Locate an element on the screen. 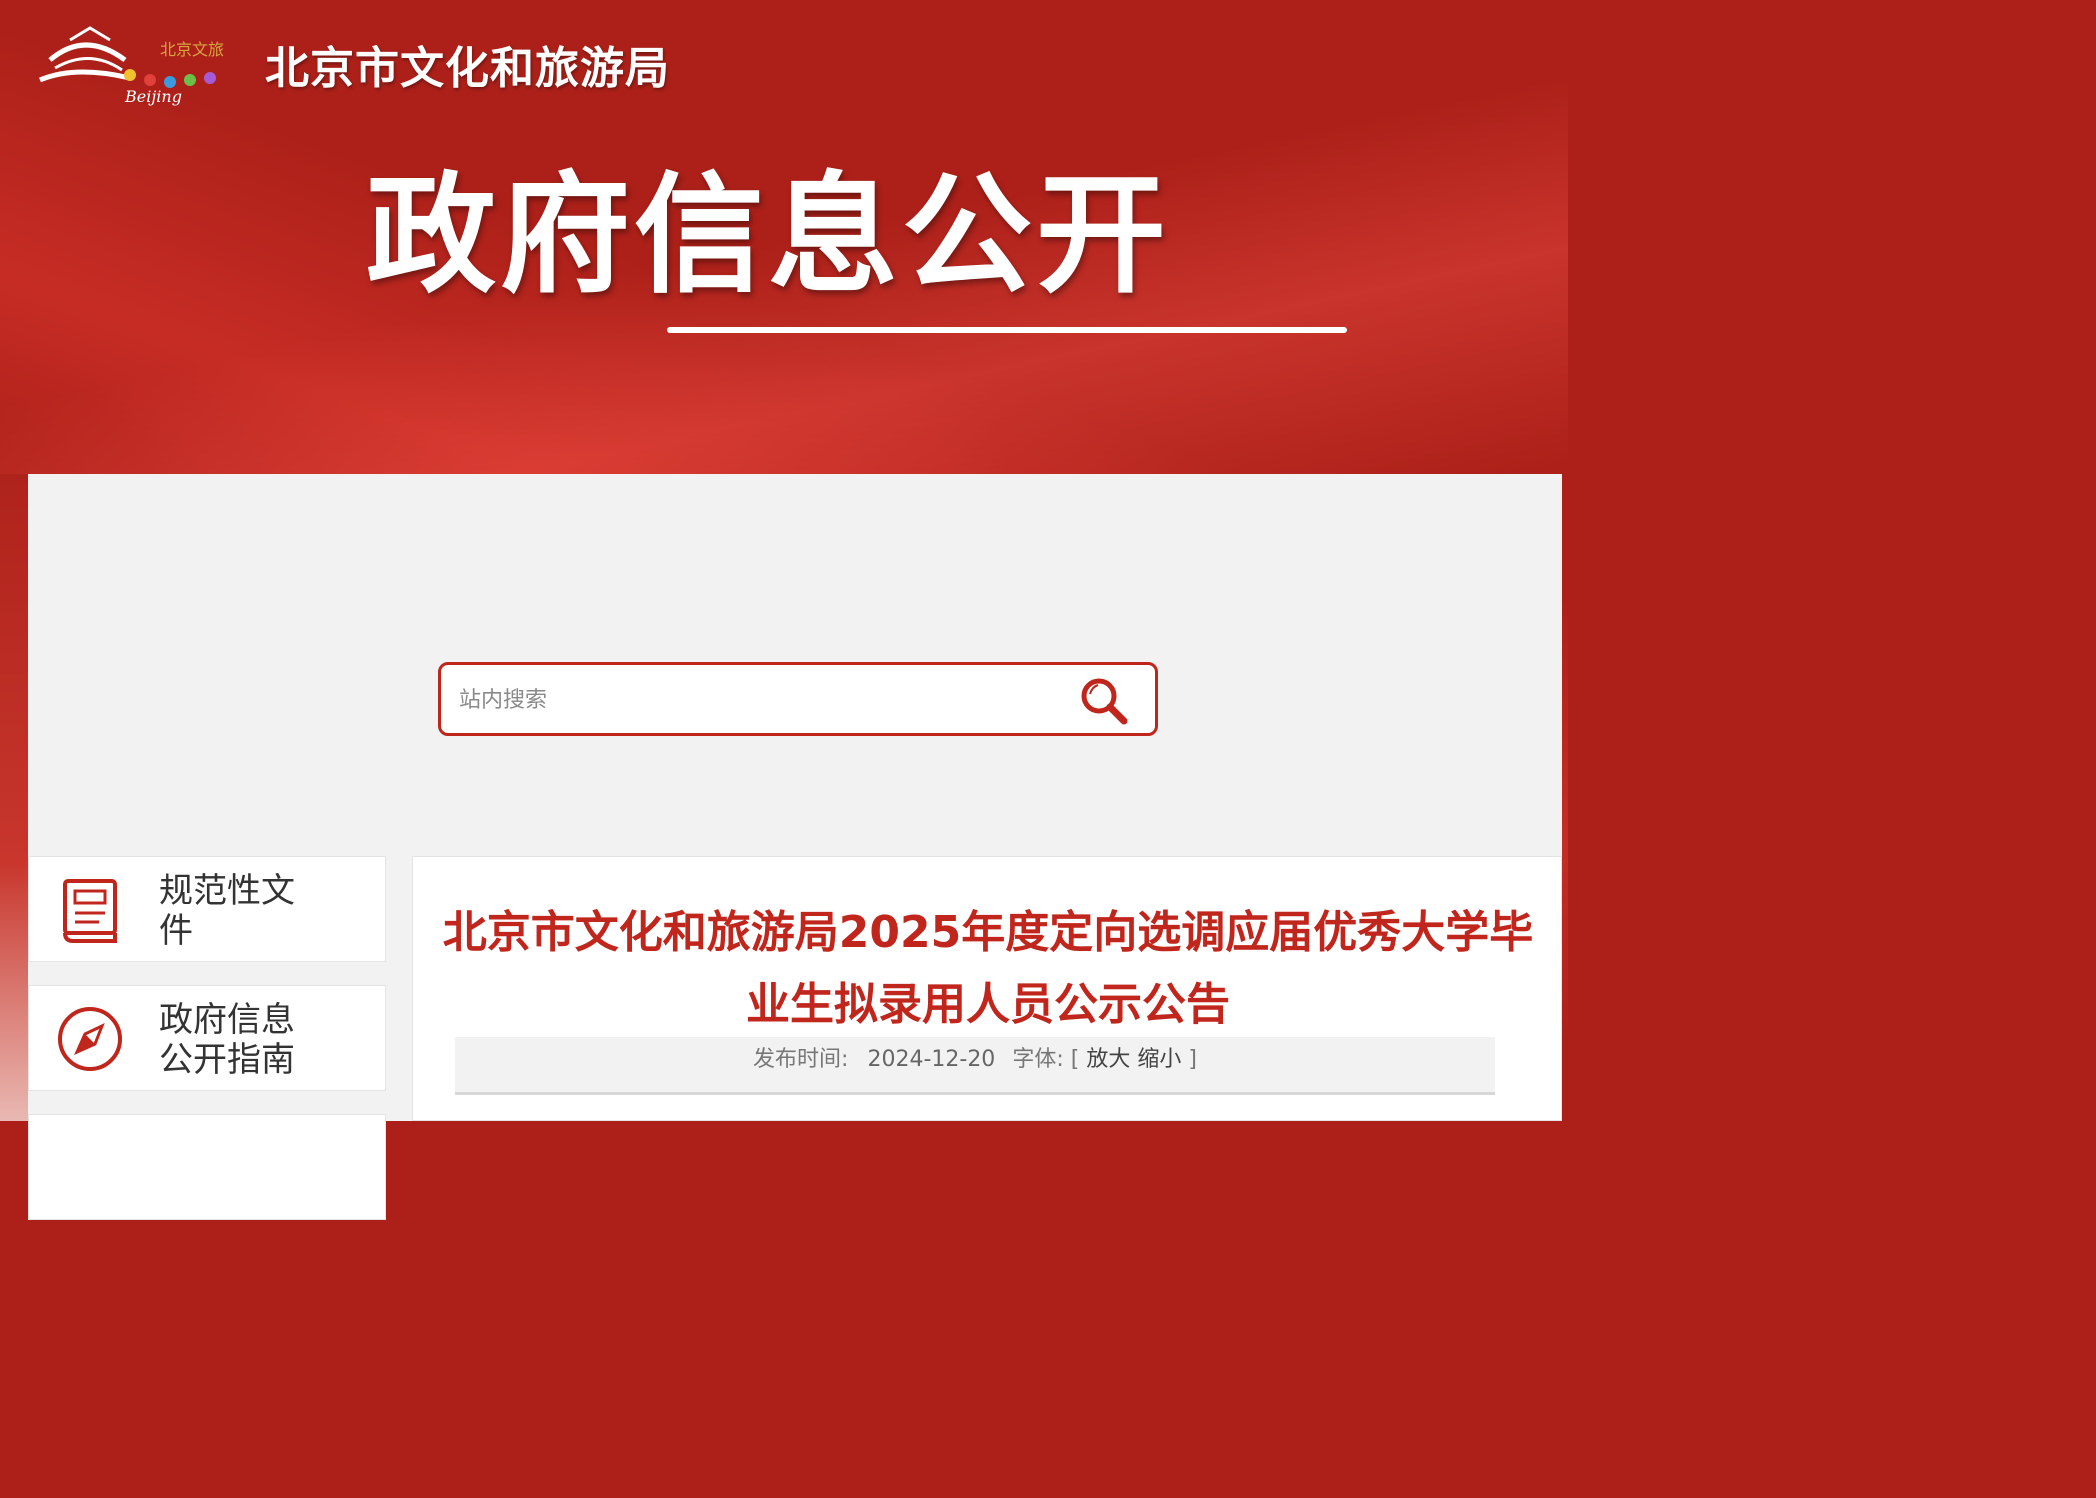 Image resolution: width=2096 pixels, height=1498 pixels. logo-tag: 北京文旅 is located at coordinates (192, 49).